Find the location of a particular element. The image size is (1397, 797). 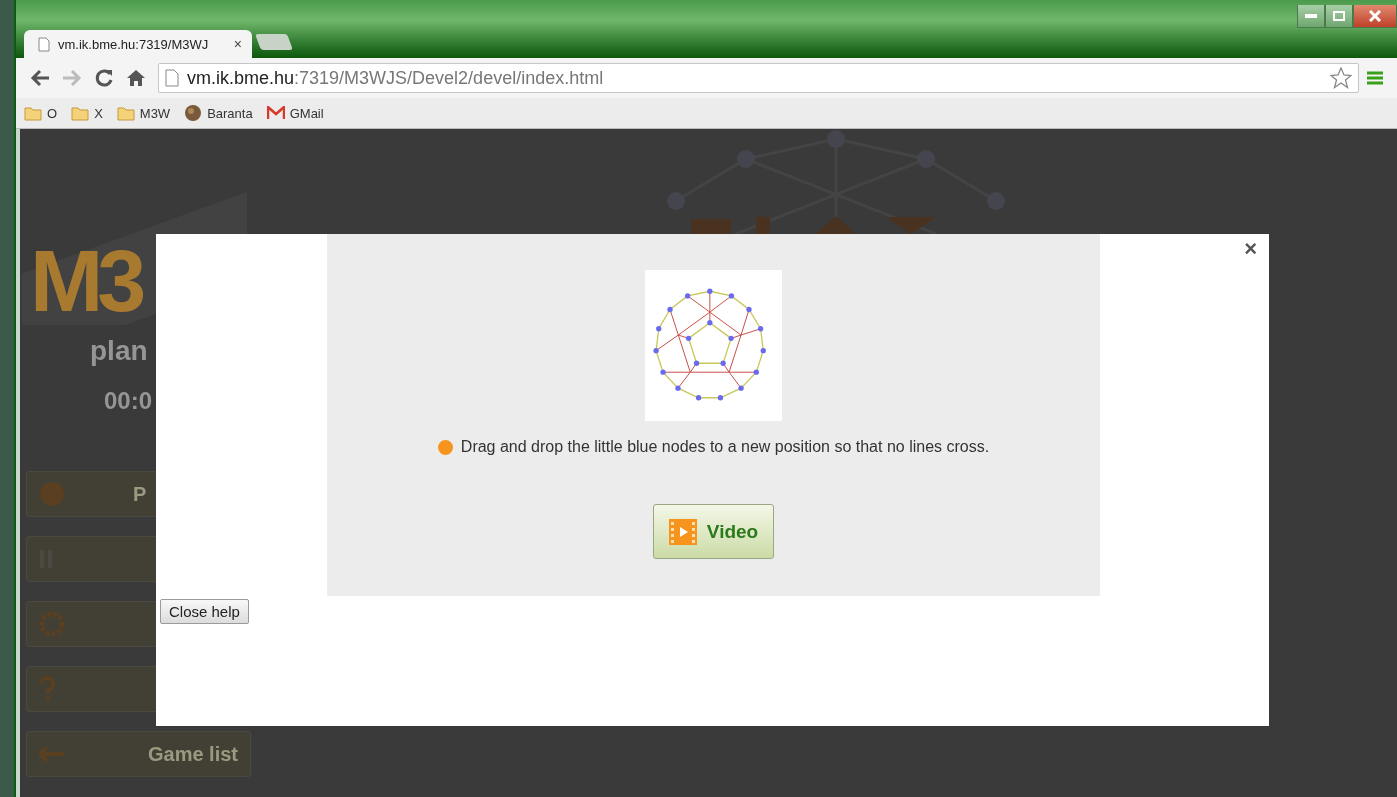

bookmark-link: M3W is located at coordinates (155, 113).